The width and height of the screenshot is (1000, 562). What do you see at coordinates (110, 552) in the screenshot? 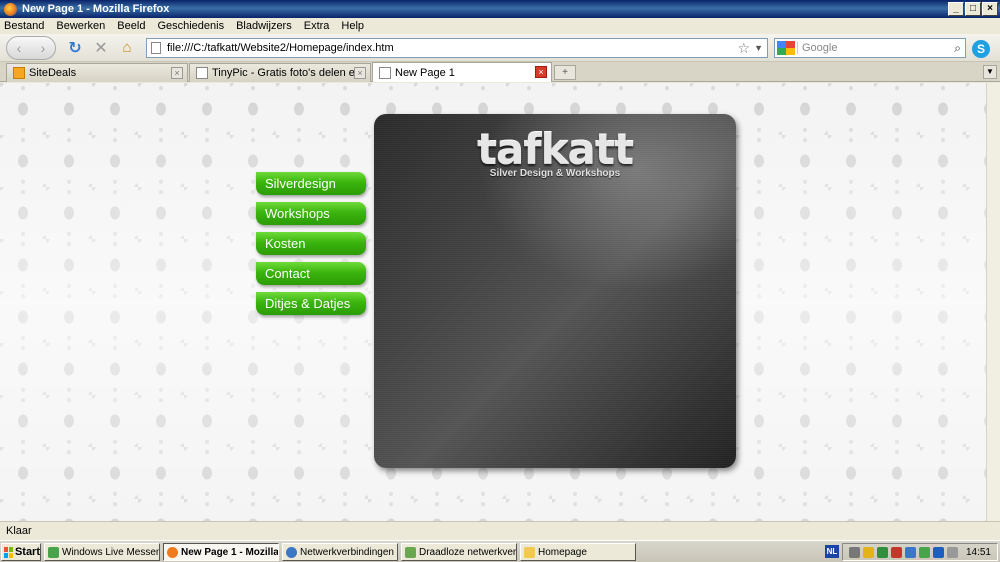
I see `task-label: Windows Live Messenger` at bounding box center [110, 552].